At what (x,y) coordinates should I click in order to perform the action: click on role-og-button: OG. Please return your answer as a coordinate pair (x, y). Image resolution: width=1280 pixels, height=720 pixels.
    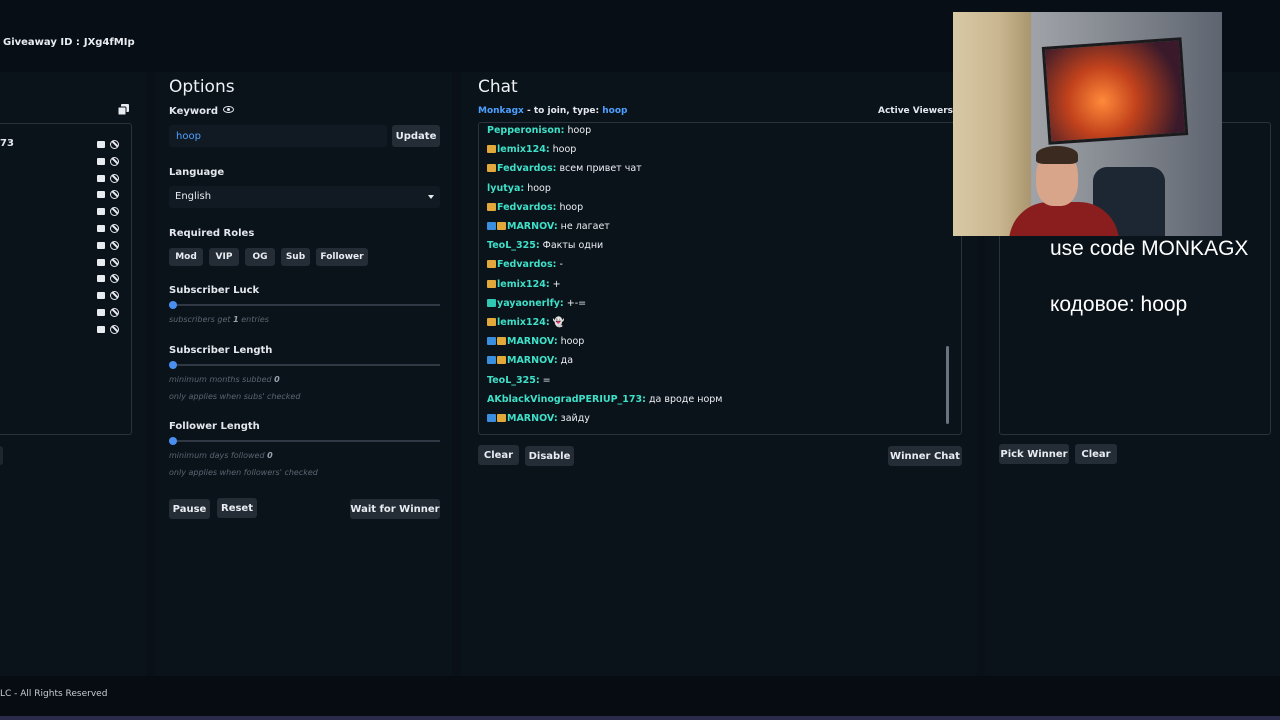
    Looking at the image, I should click on (260, 257).